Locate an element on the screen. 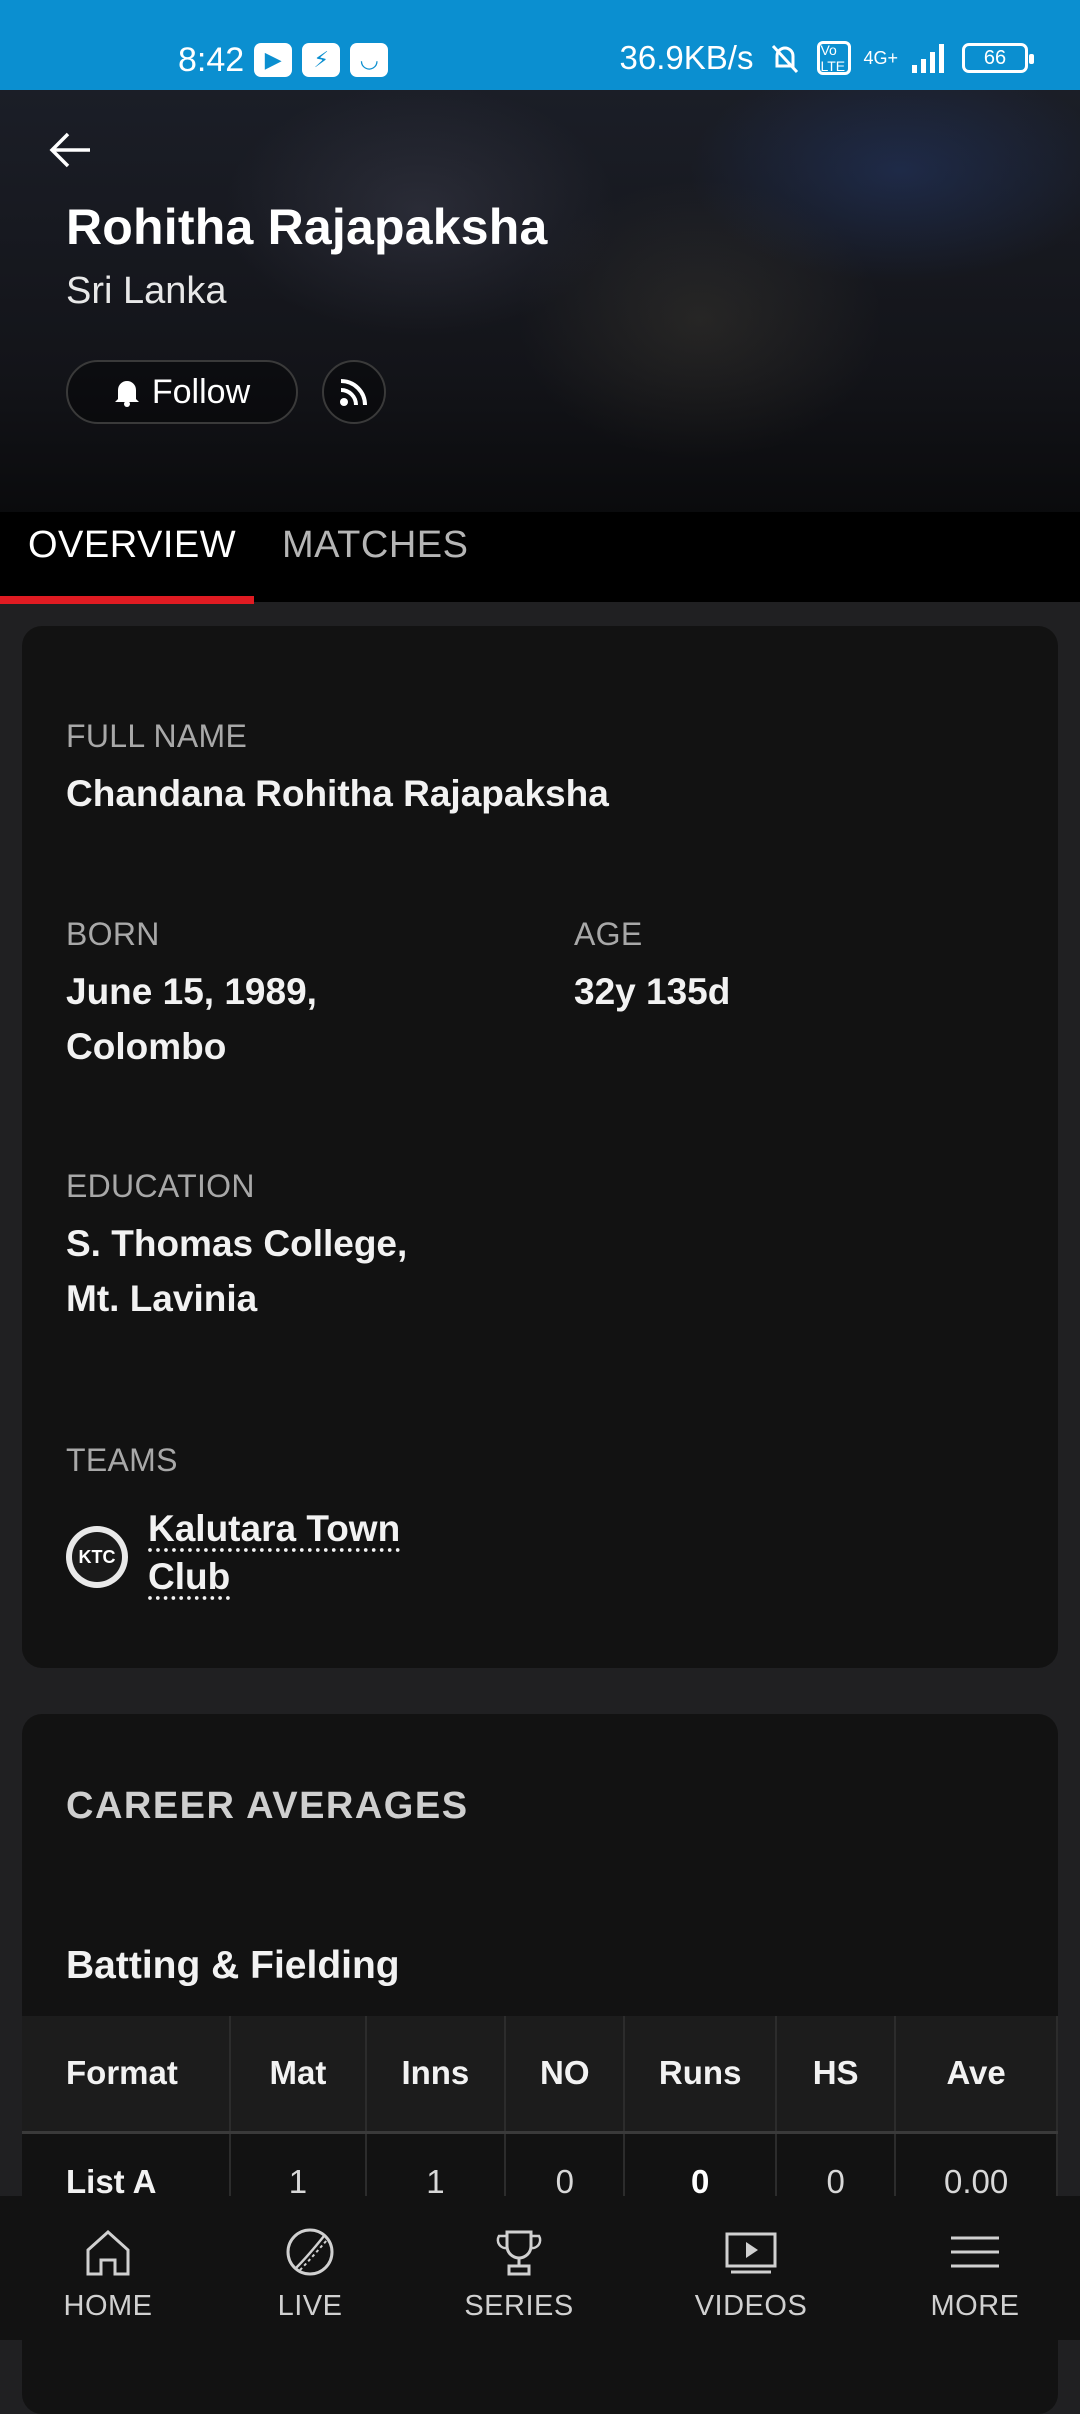 This screenshot has height=2414, width=1080. column-header: Runs is located at coordinates (700, 2075).